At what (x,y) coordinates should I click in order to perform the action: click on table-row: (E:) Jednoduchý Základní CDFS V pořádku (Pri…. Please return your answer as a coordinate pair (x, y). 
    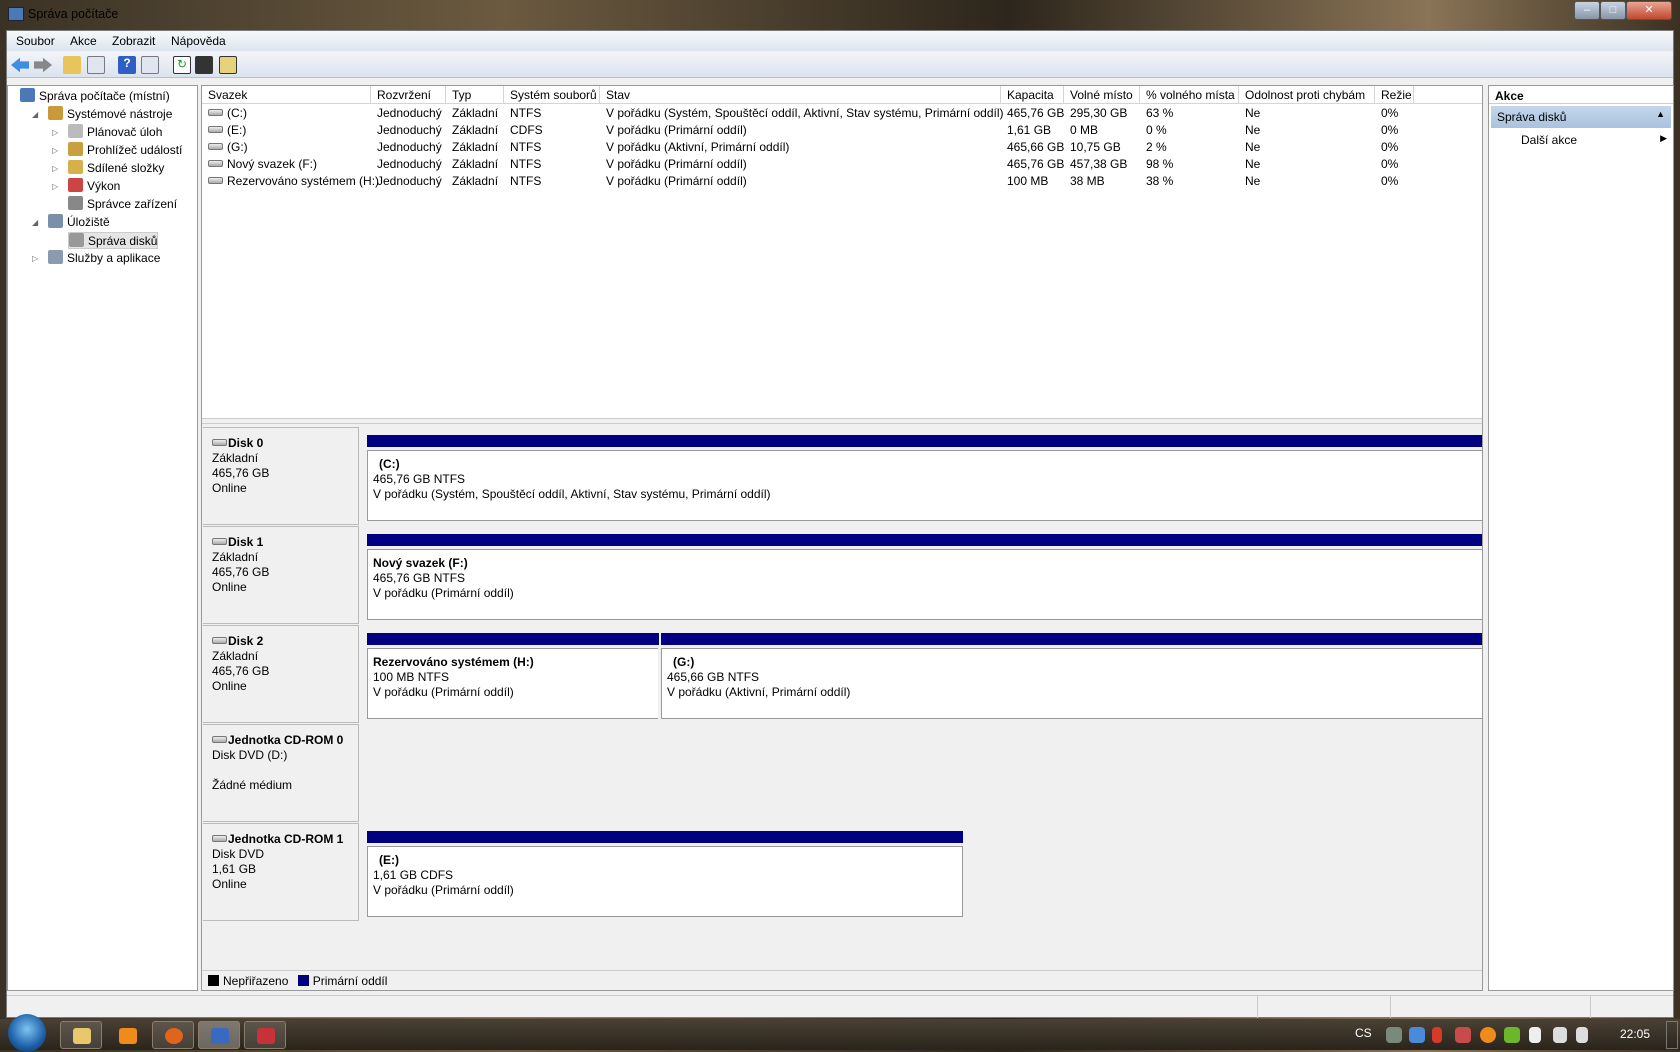
    Looking at the image, I should click on (842, 130).